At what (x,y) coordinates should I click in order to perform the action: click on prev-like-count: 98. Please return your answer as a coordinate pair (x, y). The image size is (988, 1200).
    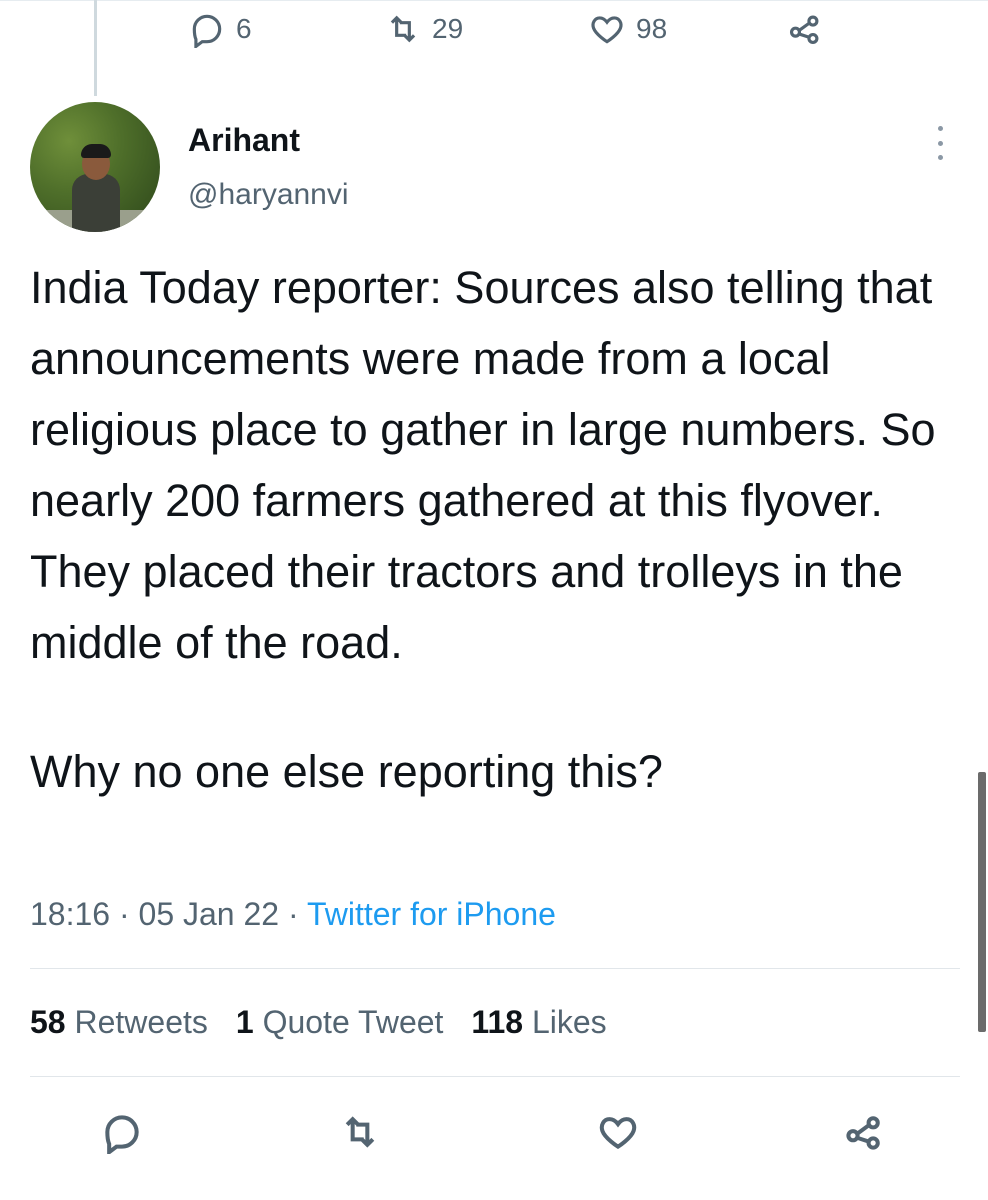
    Looking at the image, I should click on (652, 28).